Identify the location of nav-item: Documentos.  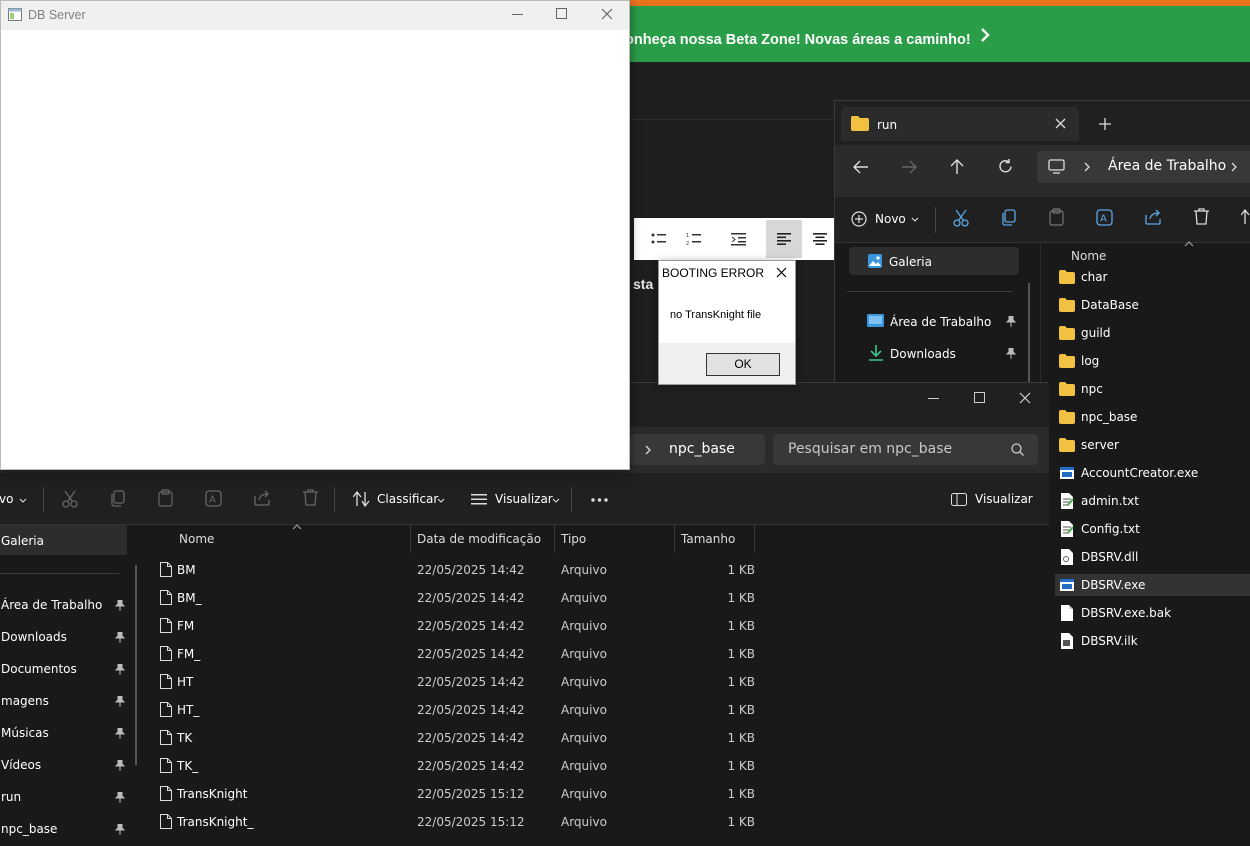
(64, 670).